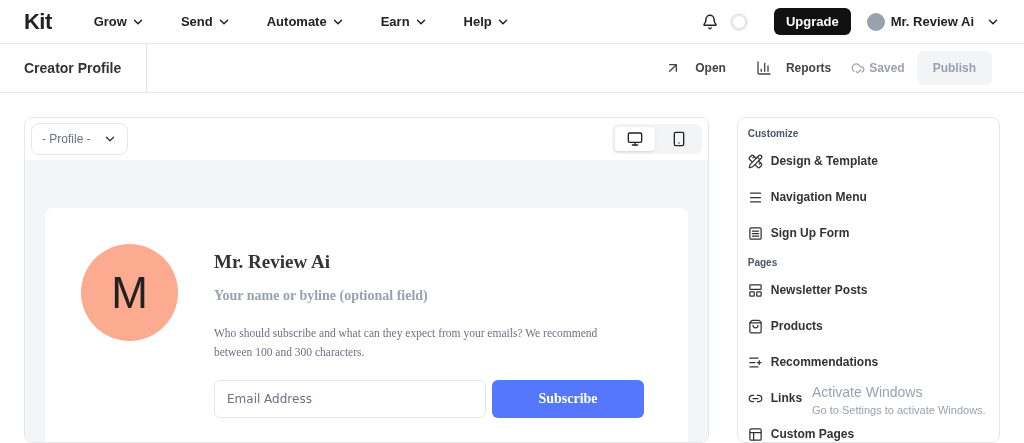 The width and height of the screenshot is (1024, 443). What do you see at coordinates (755, 362) in the screenshot?
I see `list-icon` at bounding box center [755, 362].